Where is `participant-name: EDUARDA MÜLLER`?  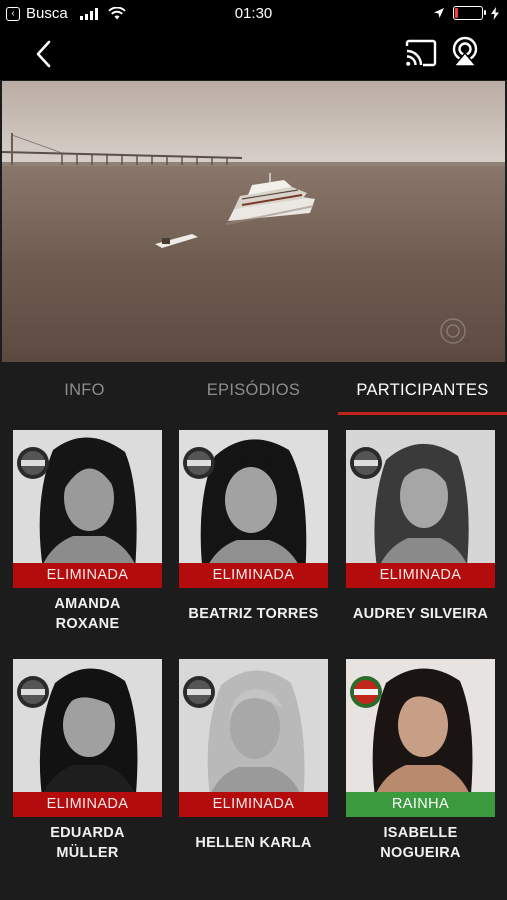 participant-name: EDUARDA MÜLLER is located at coordinates (87, 843).